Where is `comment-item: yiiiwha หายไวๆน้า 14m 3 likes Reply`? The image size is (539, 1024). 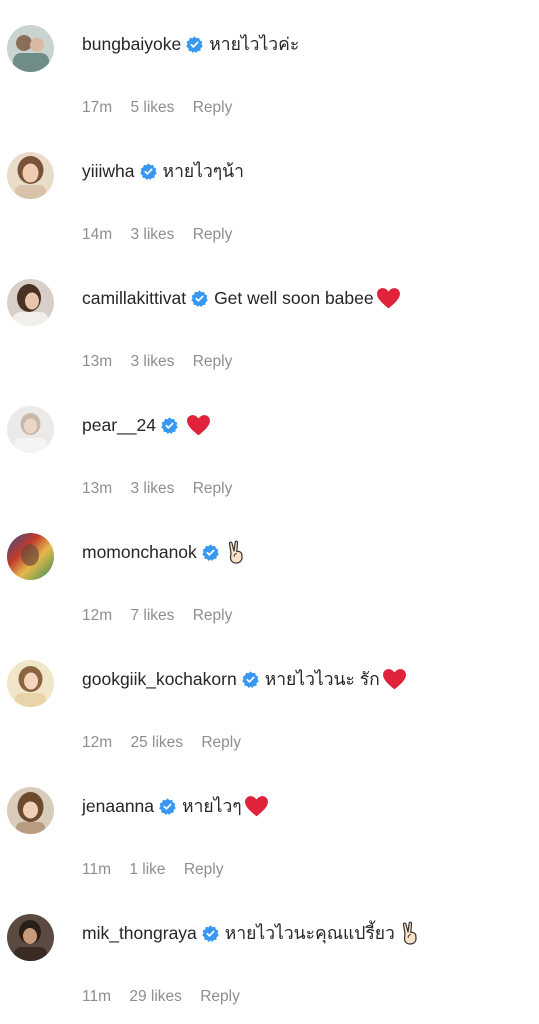 comment-item: yiiiwha หายไวๆน้า 14m 3 likes Reply is located at coordinates (269, 206).